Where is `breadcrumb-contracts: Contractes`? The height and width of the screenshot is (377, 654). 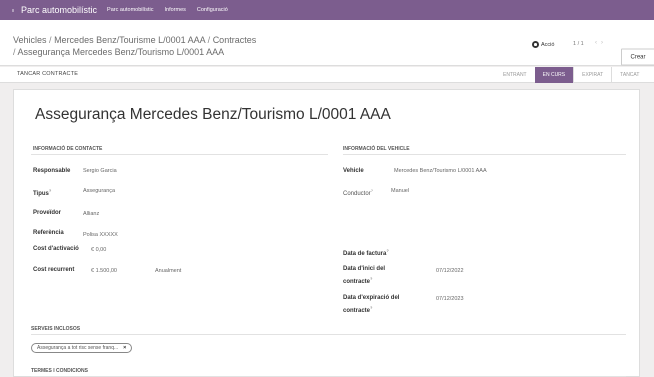 breadcrumb-contracts: Contractes is located at coordinates (235, 40).